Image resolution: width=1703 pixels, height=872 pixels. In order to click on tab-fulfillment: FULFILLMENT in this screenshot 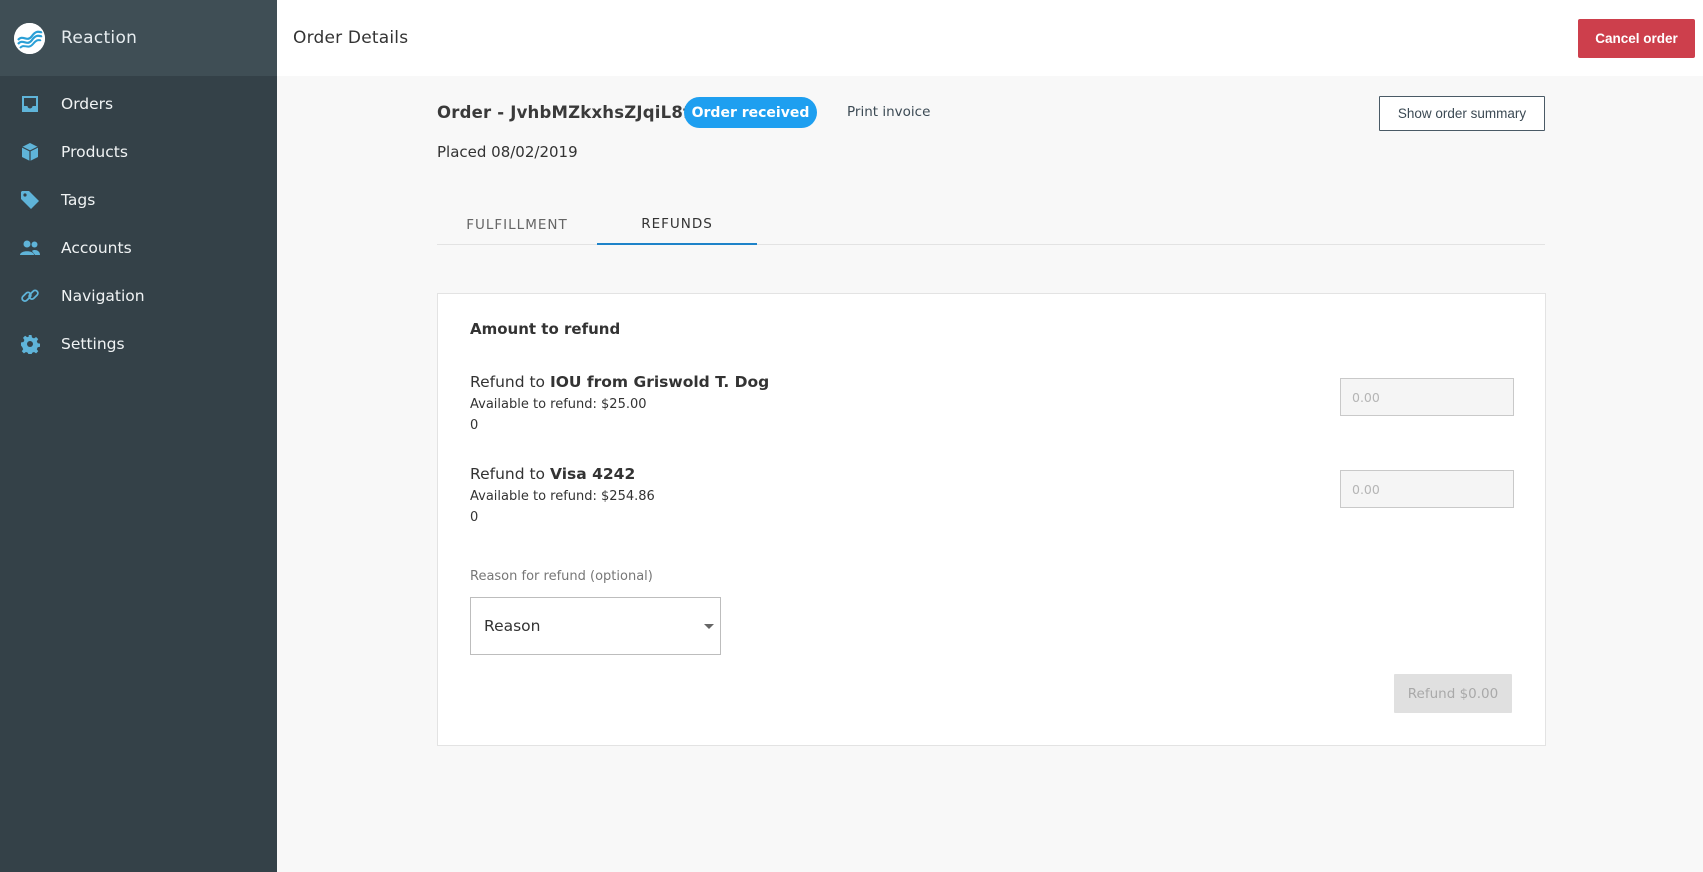, I will do `click(517, 224)`.